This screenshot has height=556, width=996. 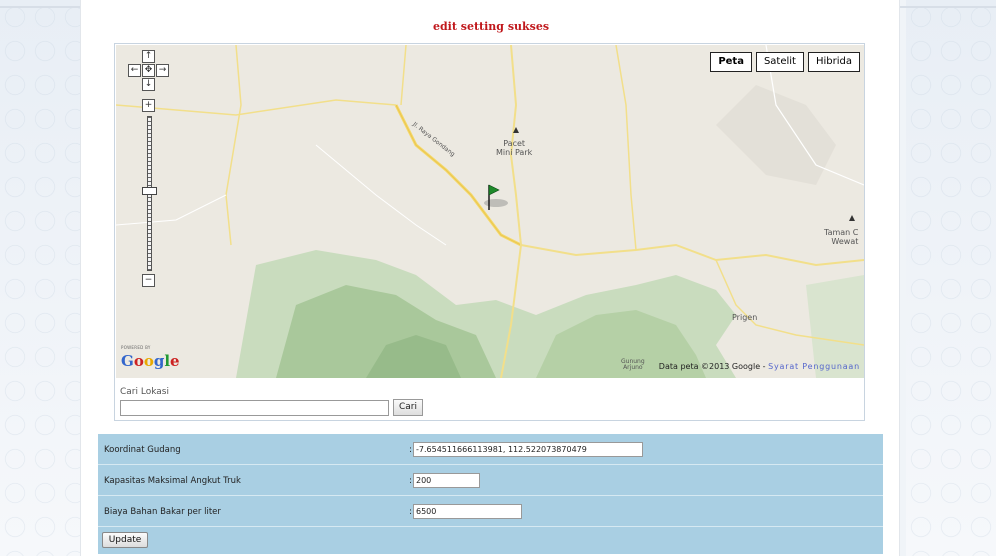 What do you see at coordinates (408, 407) in the screenshot?
I see `search-button: Cari` at bounding box center [408, 407].